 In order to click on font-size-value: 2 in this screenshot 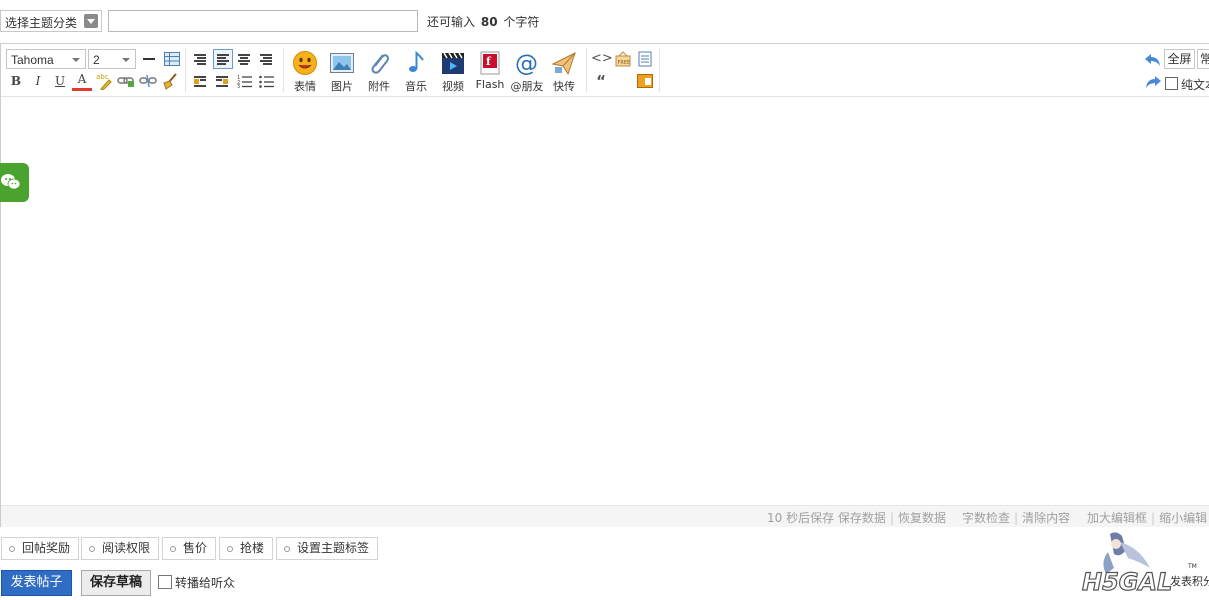, I will do `click(96, 60)`.